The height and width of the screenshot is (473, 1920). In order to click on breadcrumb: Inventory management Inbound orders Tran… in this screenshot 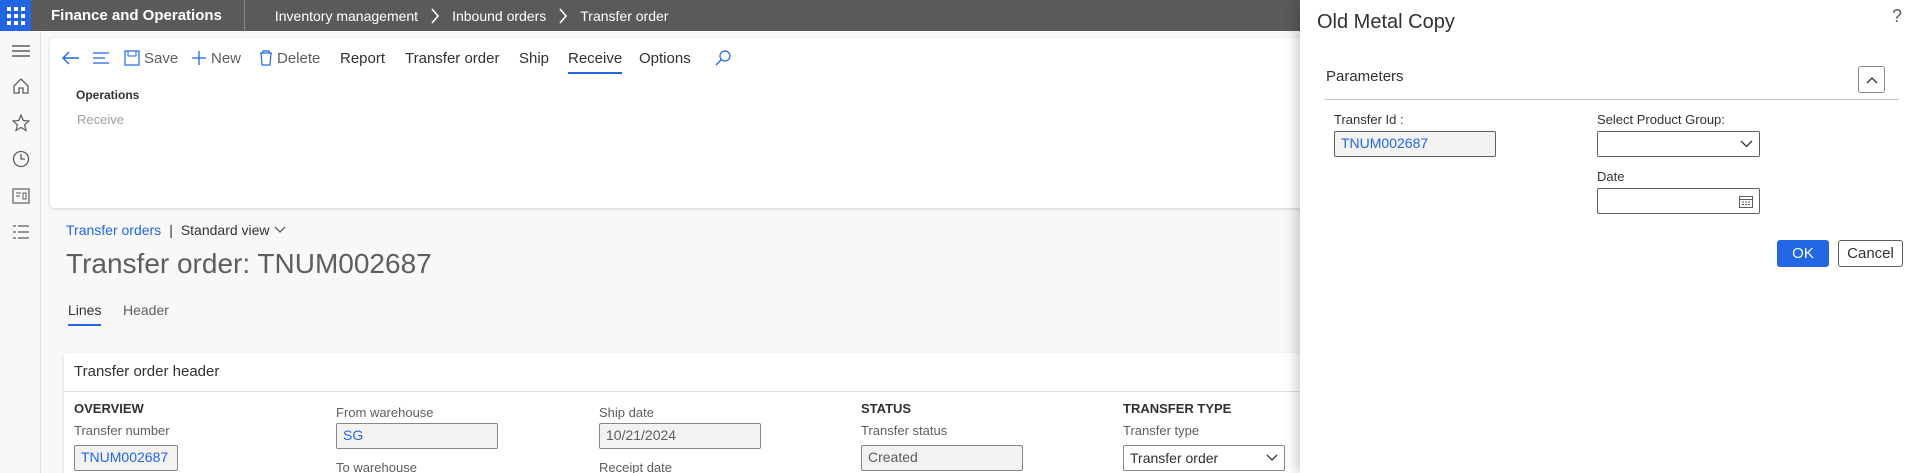, I will do `click(457, 16)`.